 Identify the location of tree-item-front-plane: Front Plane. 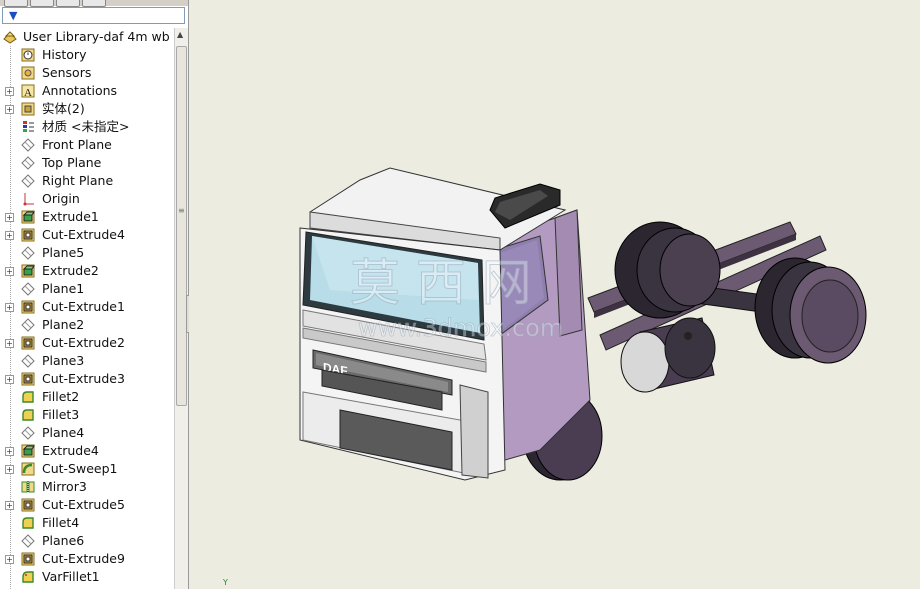
(87, 145).